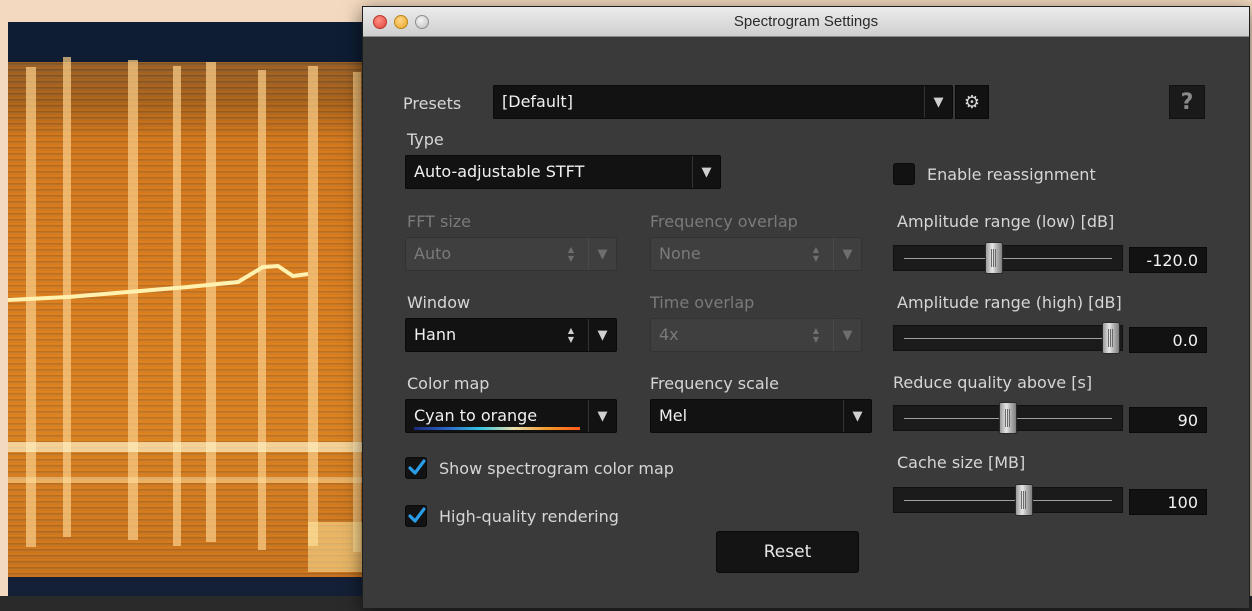 The width and height of the screenshot is (1252, 611). I want to click on frequency-scale-label: Frequency scale, so click(714, 383).